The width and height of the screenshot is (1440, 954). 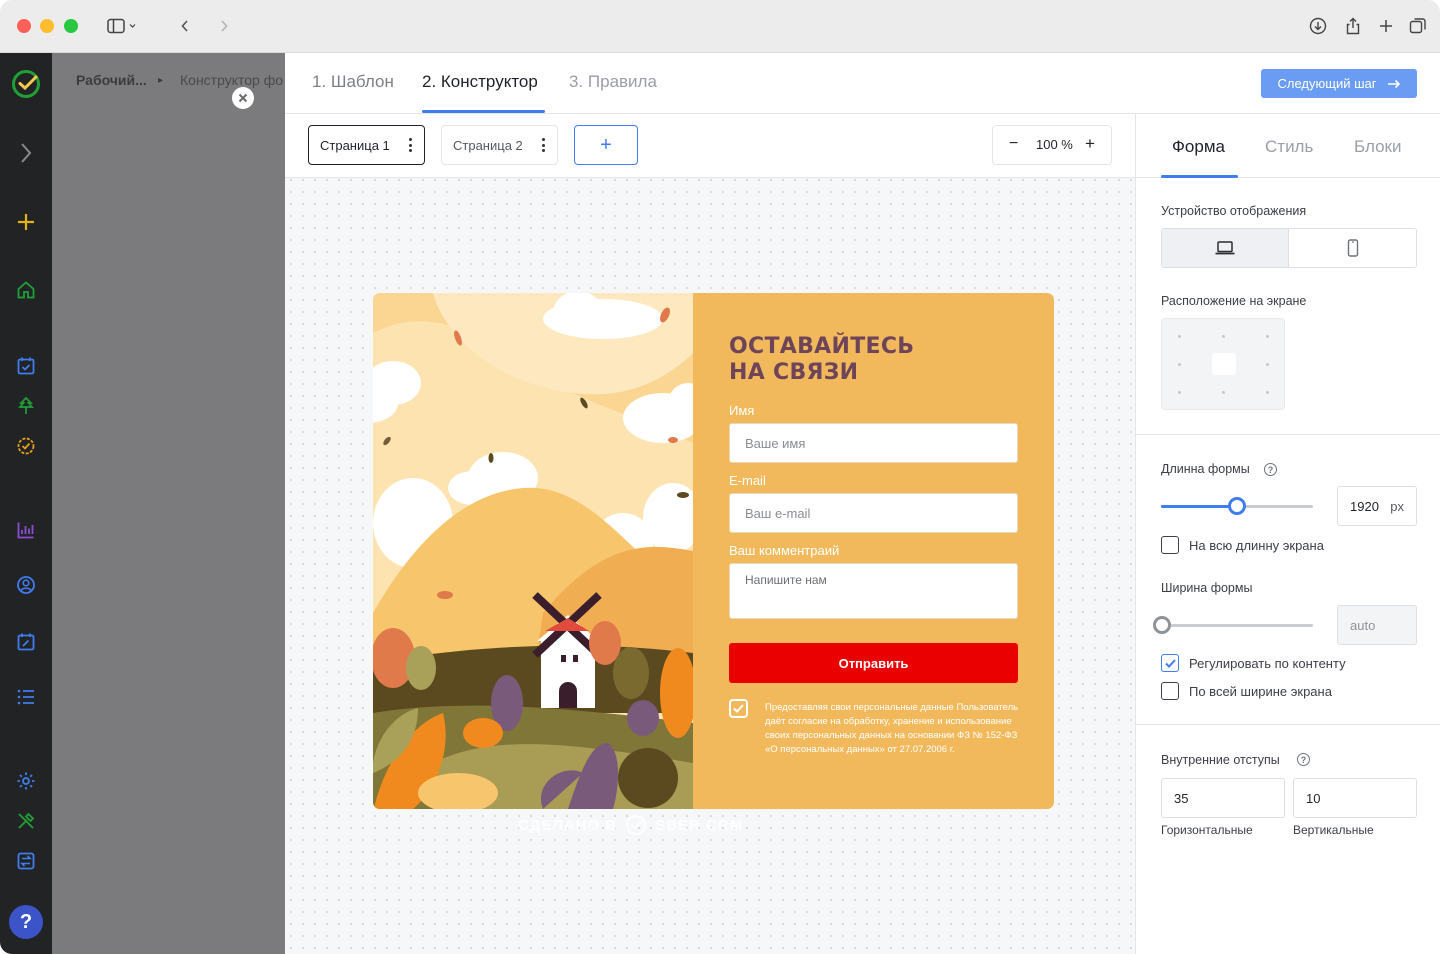 I want to click on arrow-right-icon, so click(x=1393, y=83).